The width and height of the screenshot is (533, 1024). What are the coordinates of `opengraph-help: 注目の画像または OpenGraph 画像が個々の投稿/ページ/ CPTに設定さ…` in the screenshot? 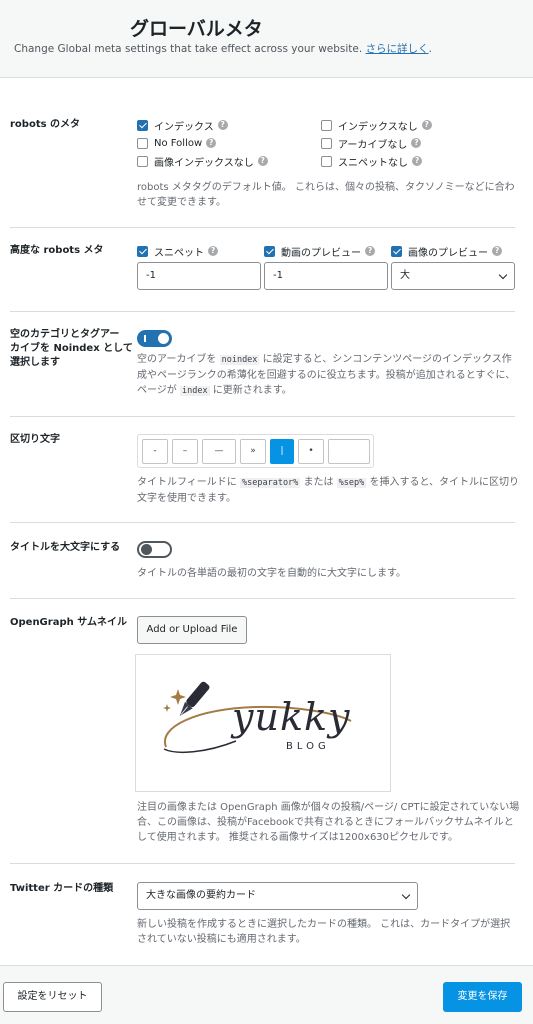 It's located at (328, 822).